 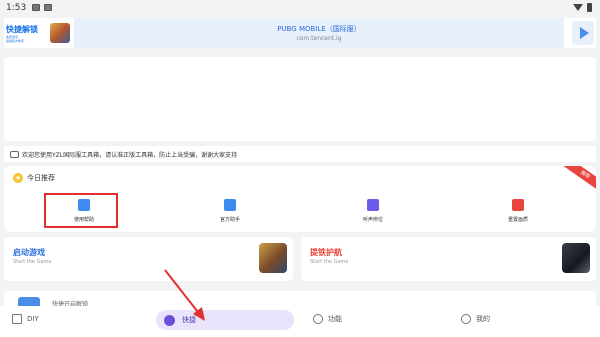 I want to click on recommend-header: ★ 今日推荐, so click(x=34, y=178).